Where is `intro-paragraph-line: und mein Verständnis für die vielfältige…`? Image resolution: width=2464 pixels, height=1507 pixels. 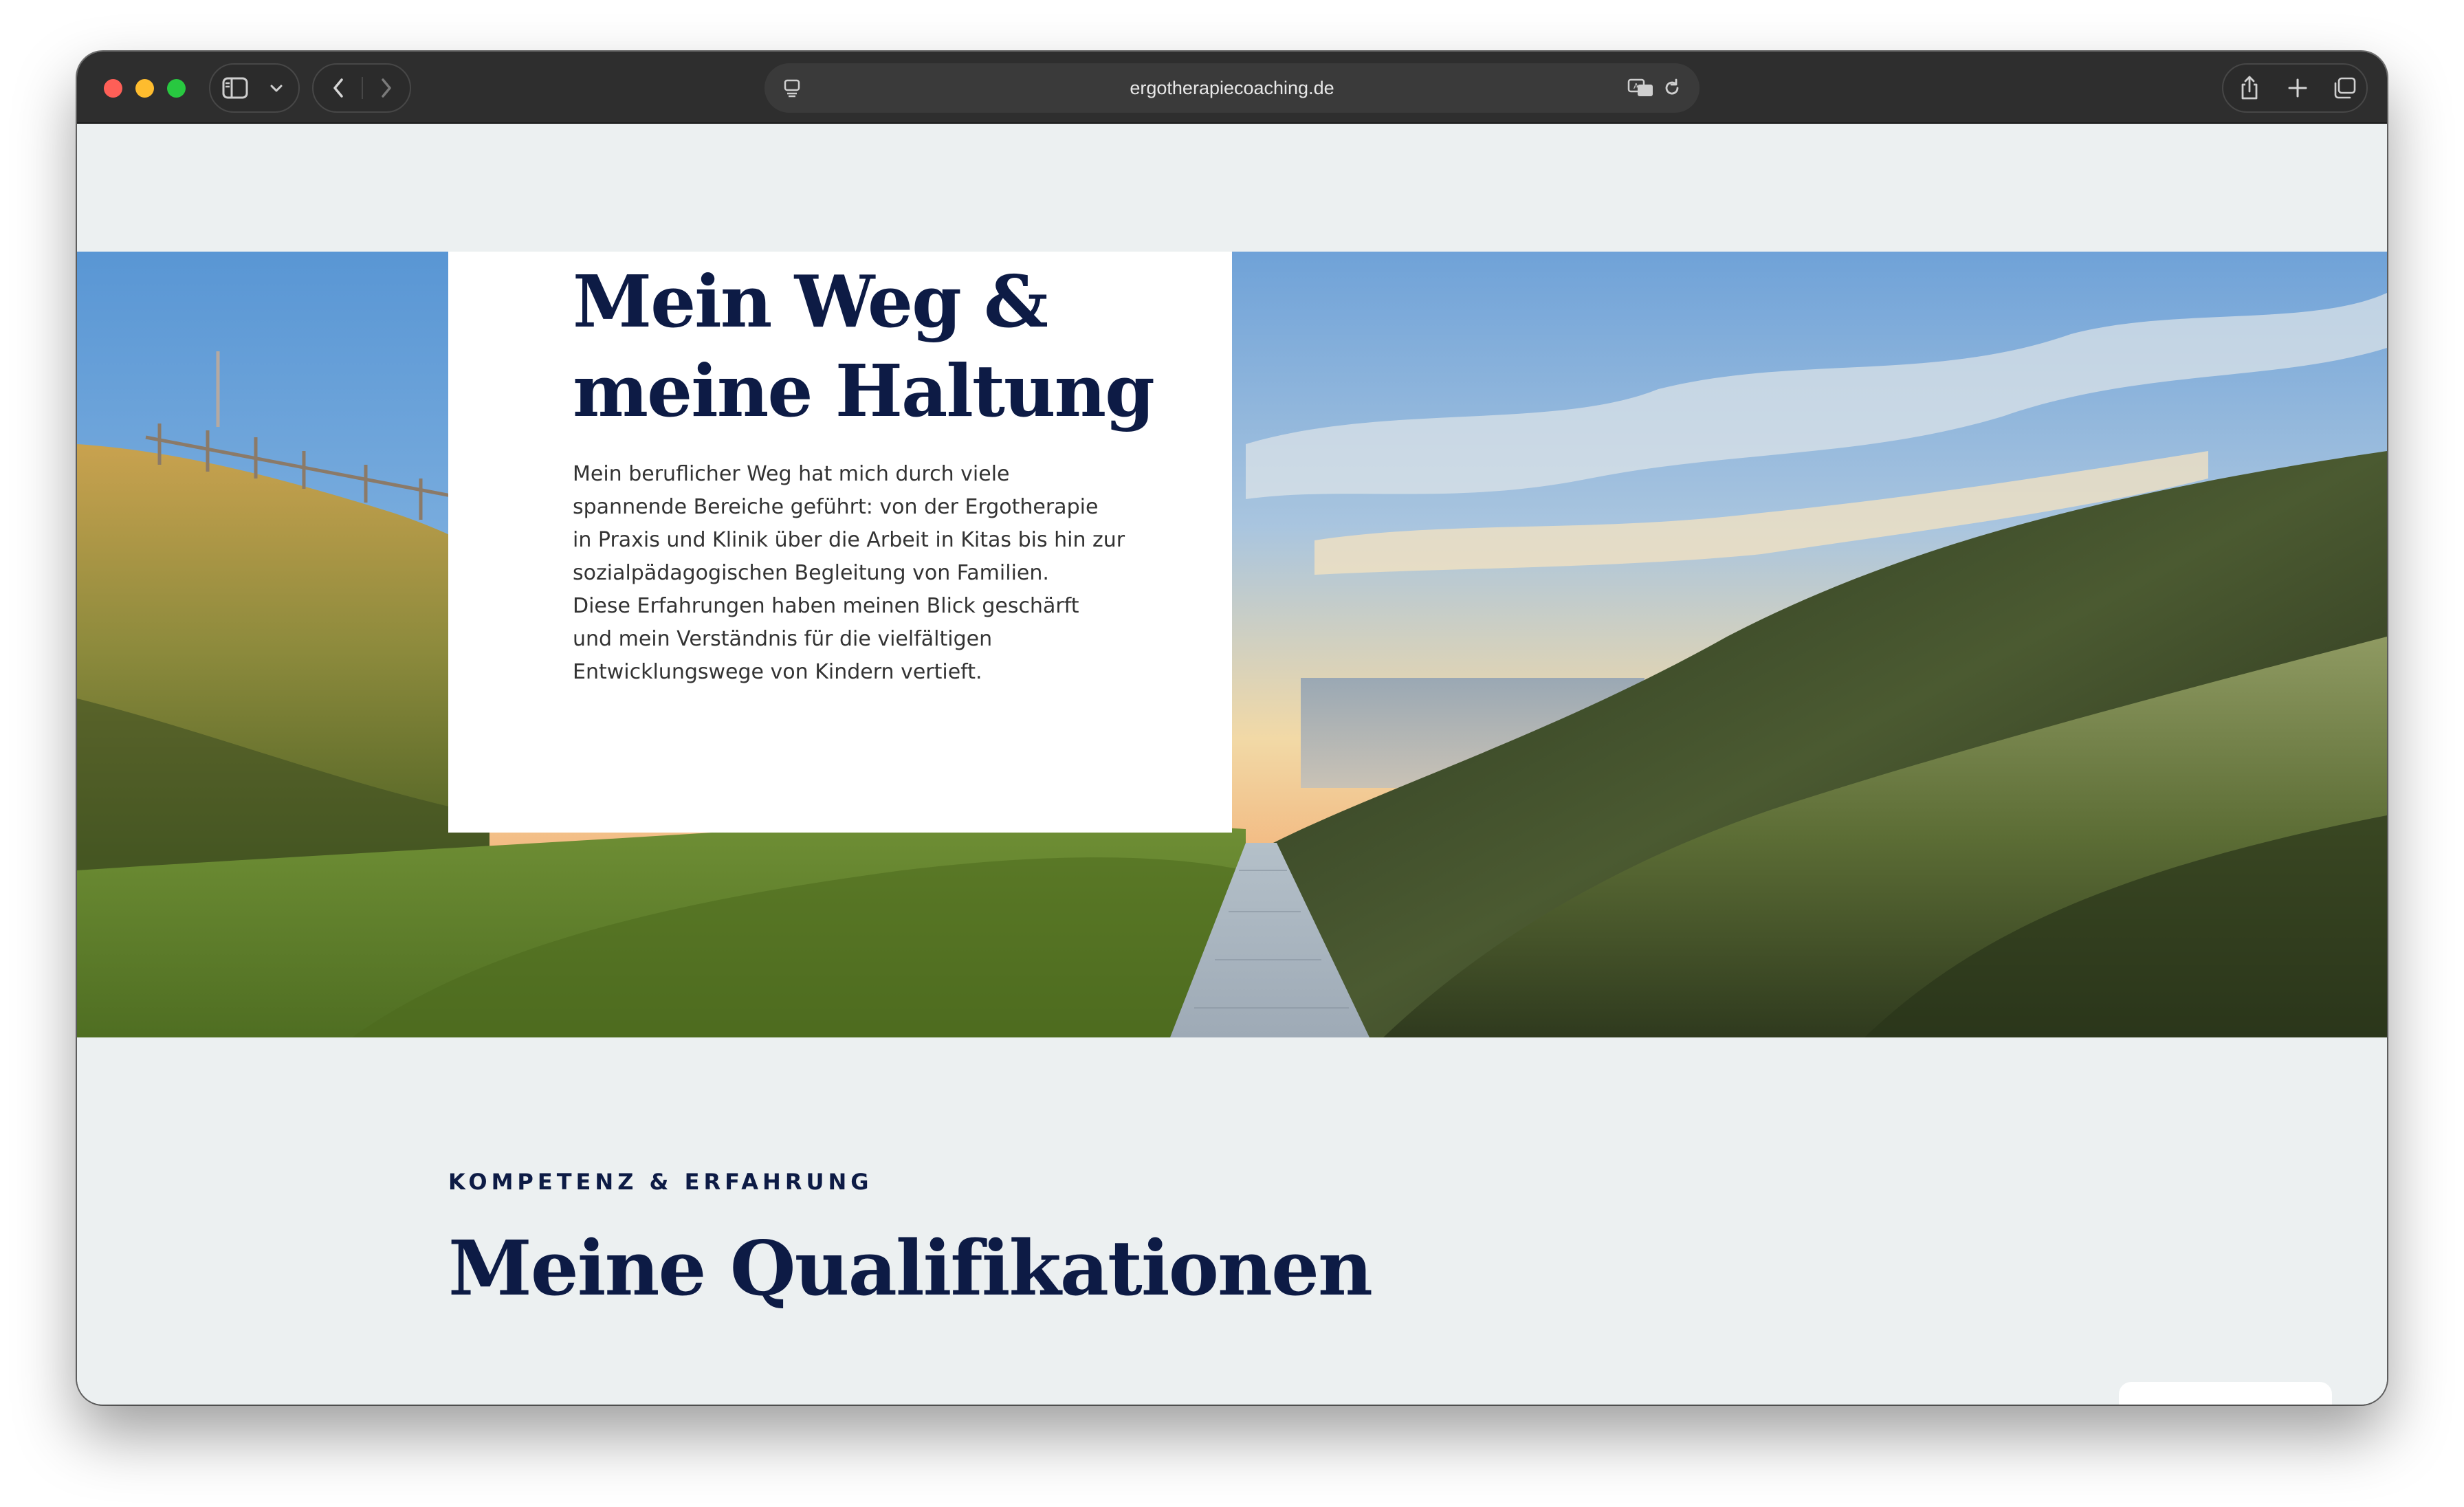
intro-paragraph-line: und mein Verständnis für die vielfältige… is located at coordinates (783, 639).